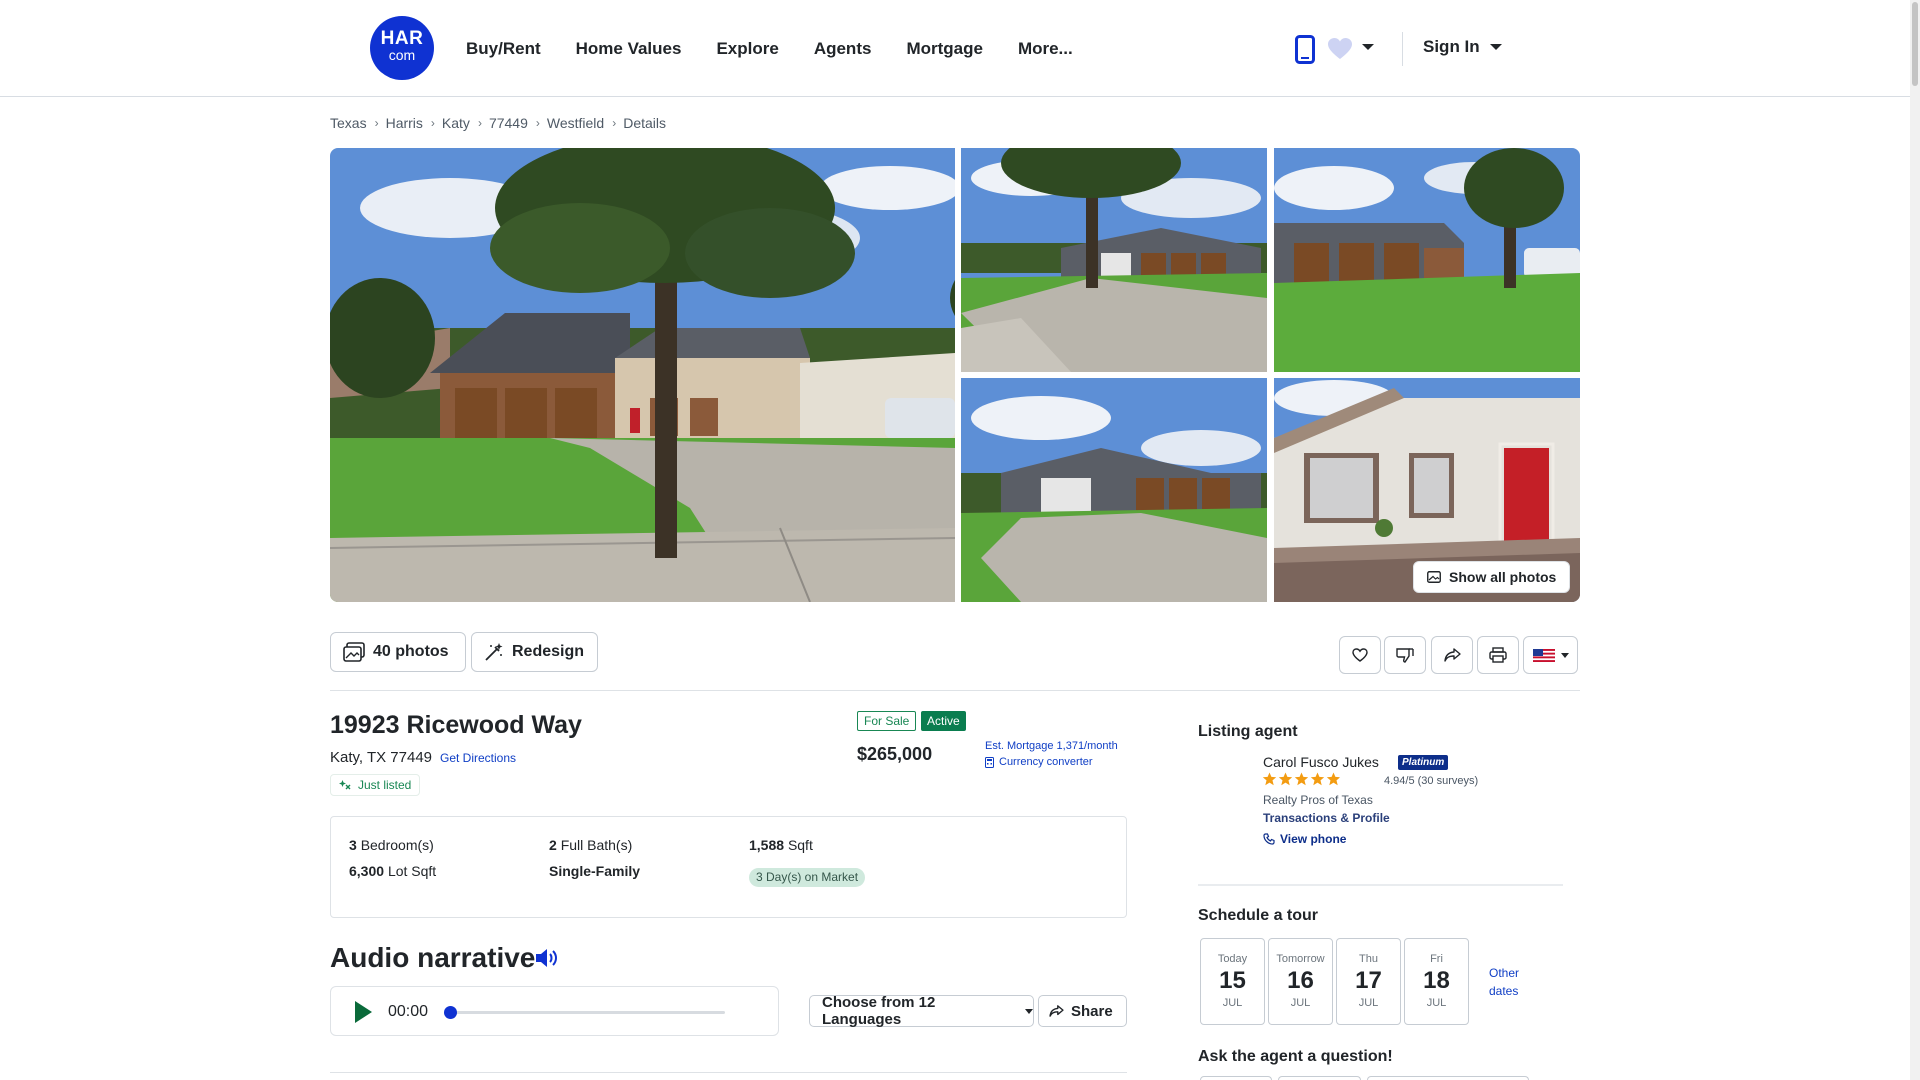  I want to click on listing-city-line: Katy, TX 77449, so click(381, 757).